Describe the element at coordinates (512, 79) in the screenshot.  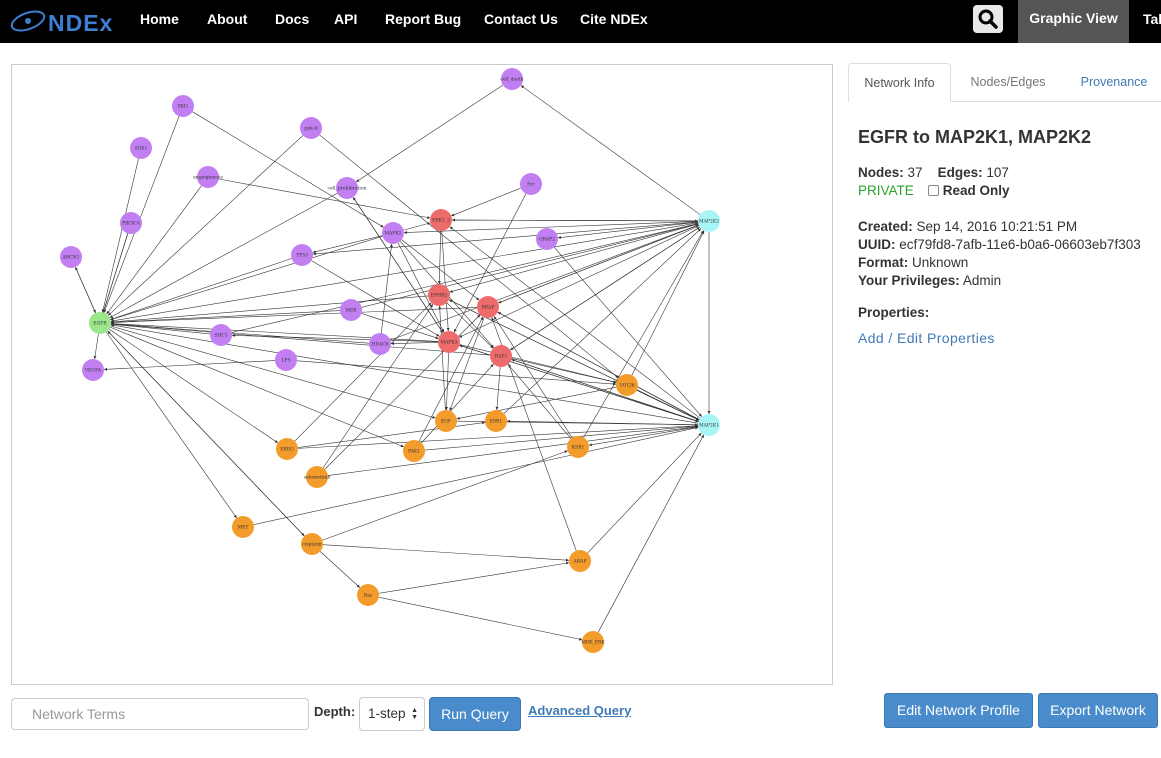
I see `graph-node: cell_death` at that location.